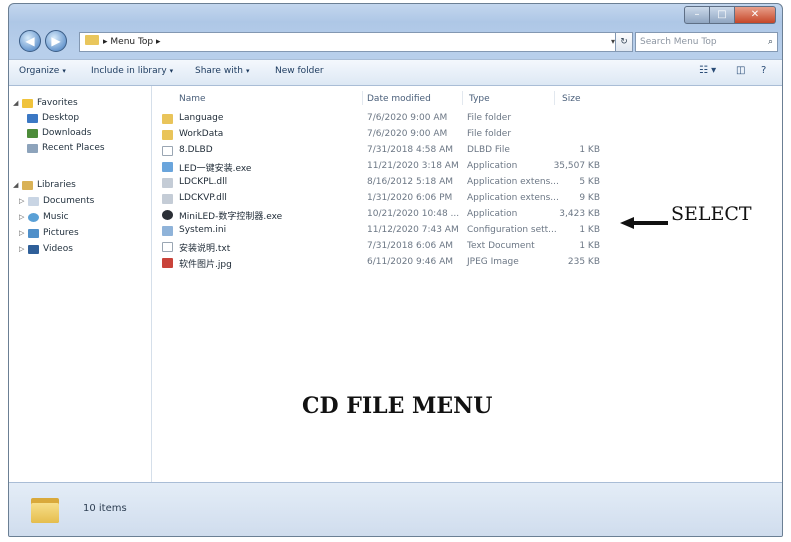 The width and height of the screenshot is (791, 542). Describe the element at coordinates (56, 41) in the screenshot. I see `forward-button: ▶` at that location.